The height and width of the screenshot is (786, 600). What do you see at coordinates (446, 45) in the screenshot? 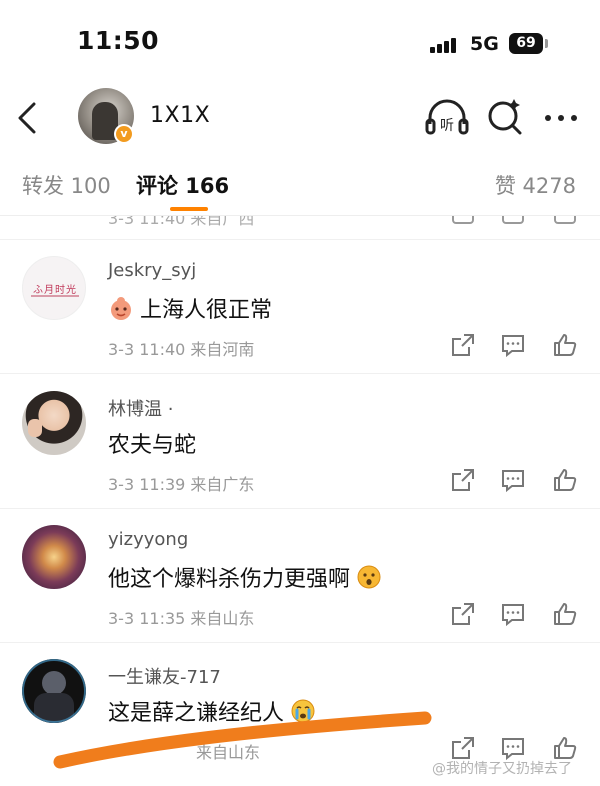
I see `signal-icon` at bounding box center [446, 45].